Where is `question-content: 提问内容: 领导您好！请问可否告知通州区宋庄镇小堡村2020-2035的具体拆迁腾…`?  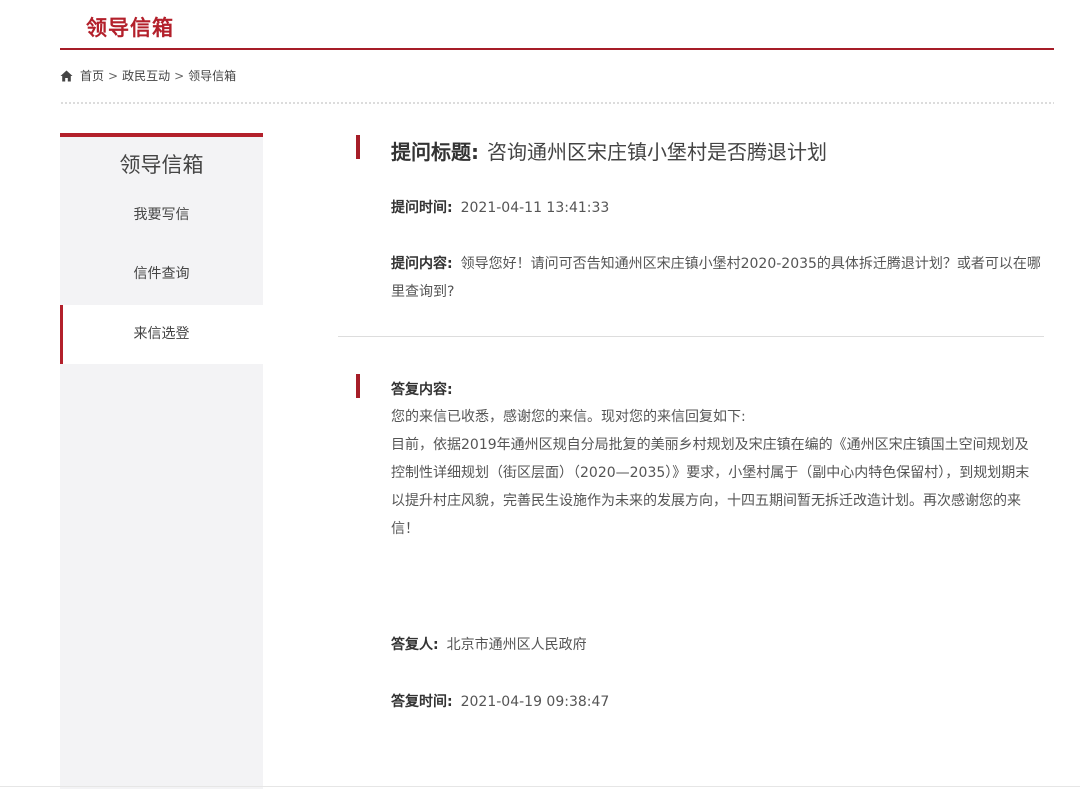
question-content: 提问内容: 领导您好！请问可否告知通州区宋庄镇小堡村2020-2035的具体拆迁腾… is located at coordinates (720, 278).